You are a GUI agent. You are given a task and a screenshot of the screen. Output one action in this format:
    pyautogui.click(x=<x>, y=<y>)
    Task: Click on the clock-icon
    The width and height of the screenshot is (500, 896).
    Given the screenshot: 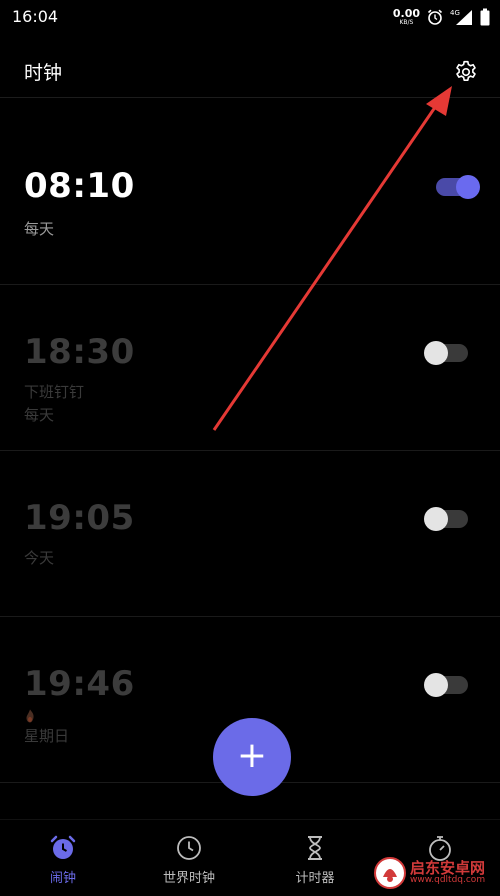 What is the action you would take?
    pyautogui.click(x=189, y=848)
    